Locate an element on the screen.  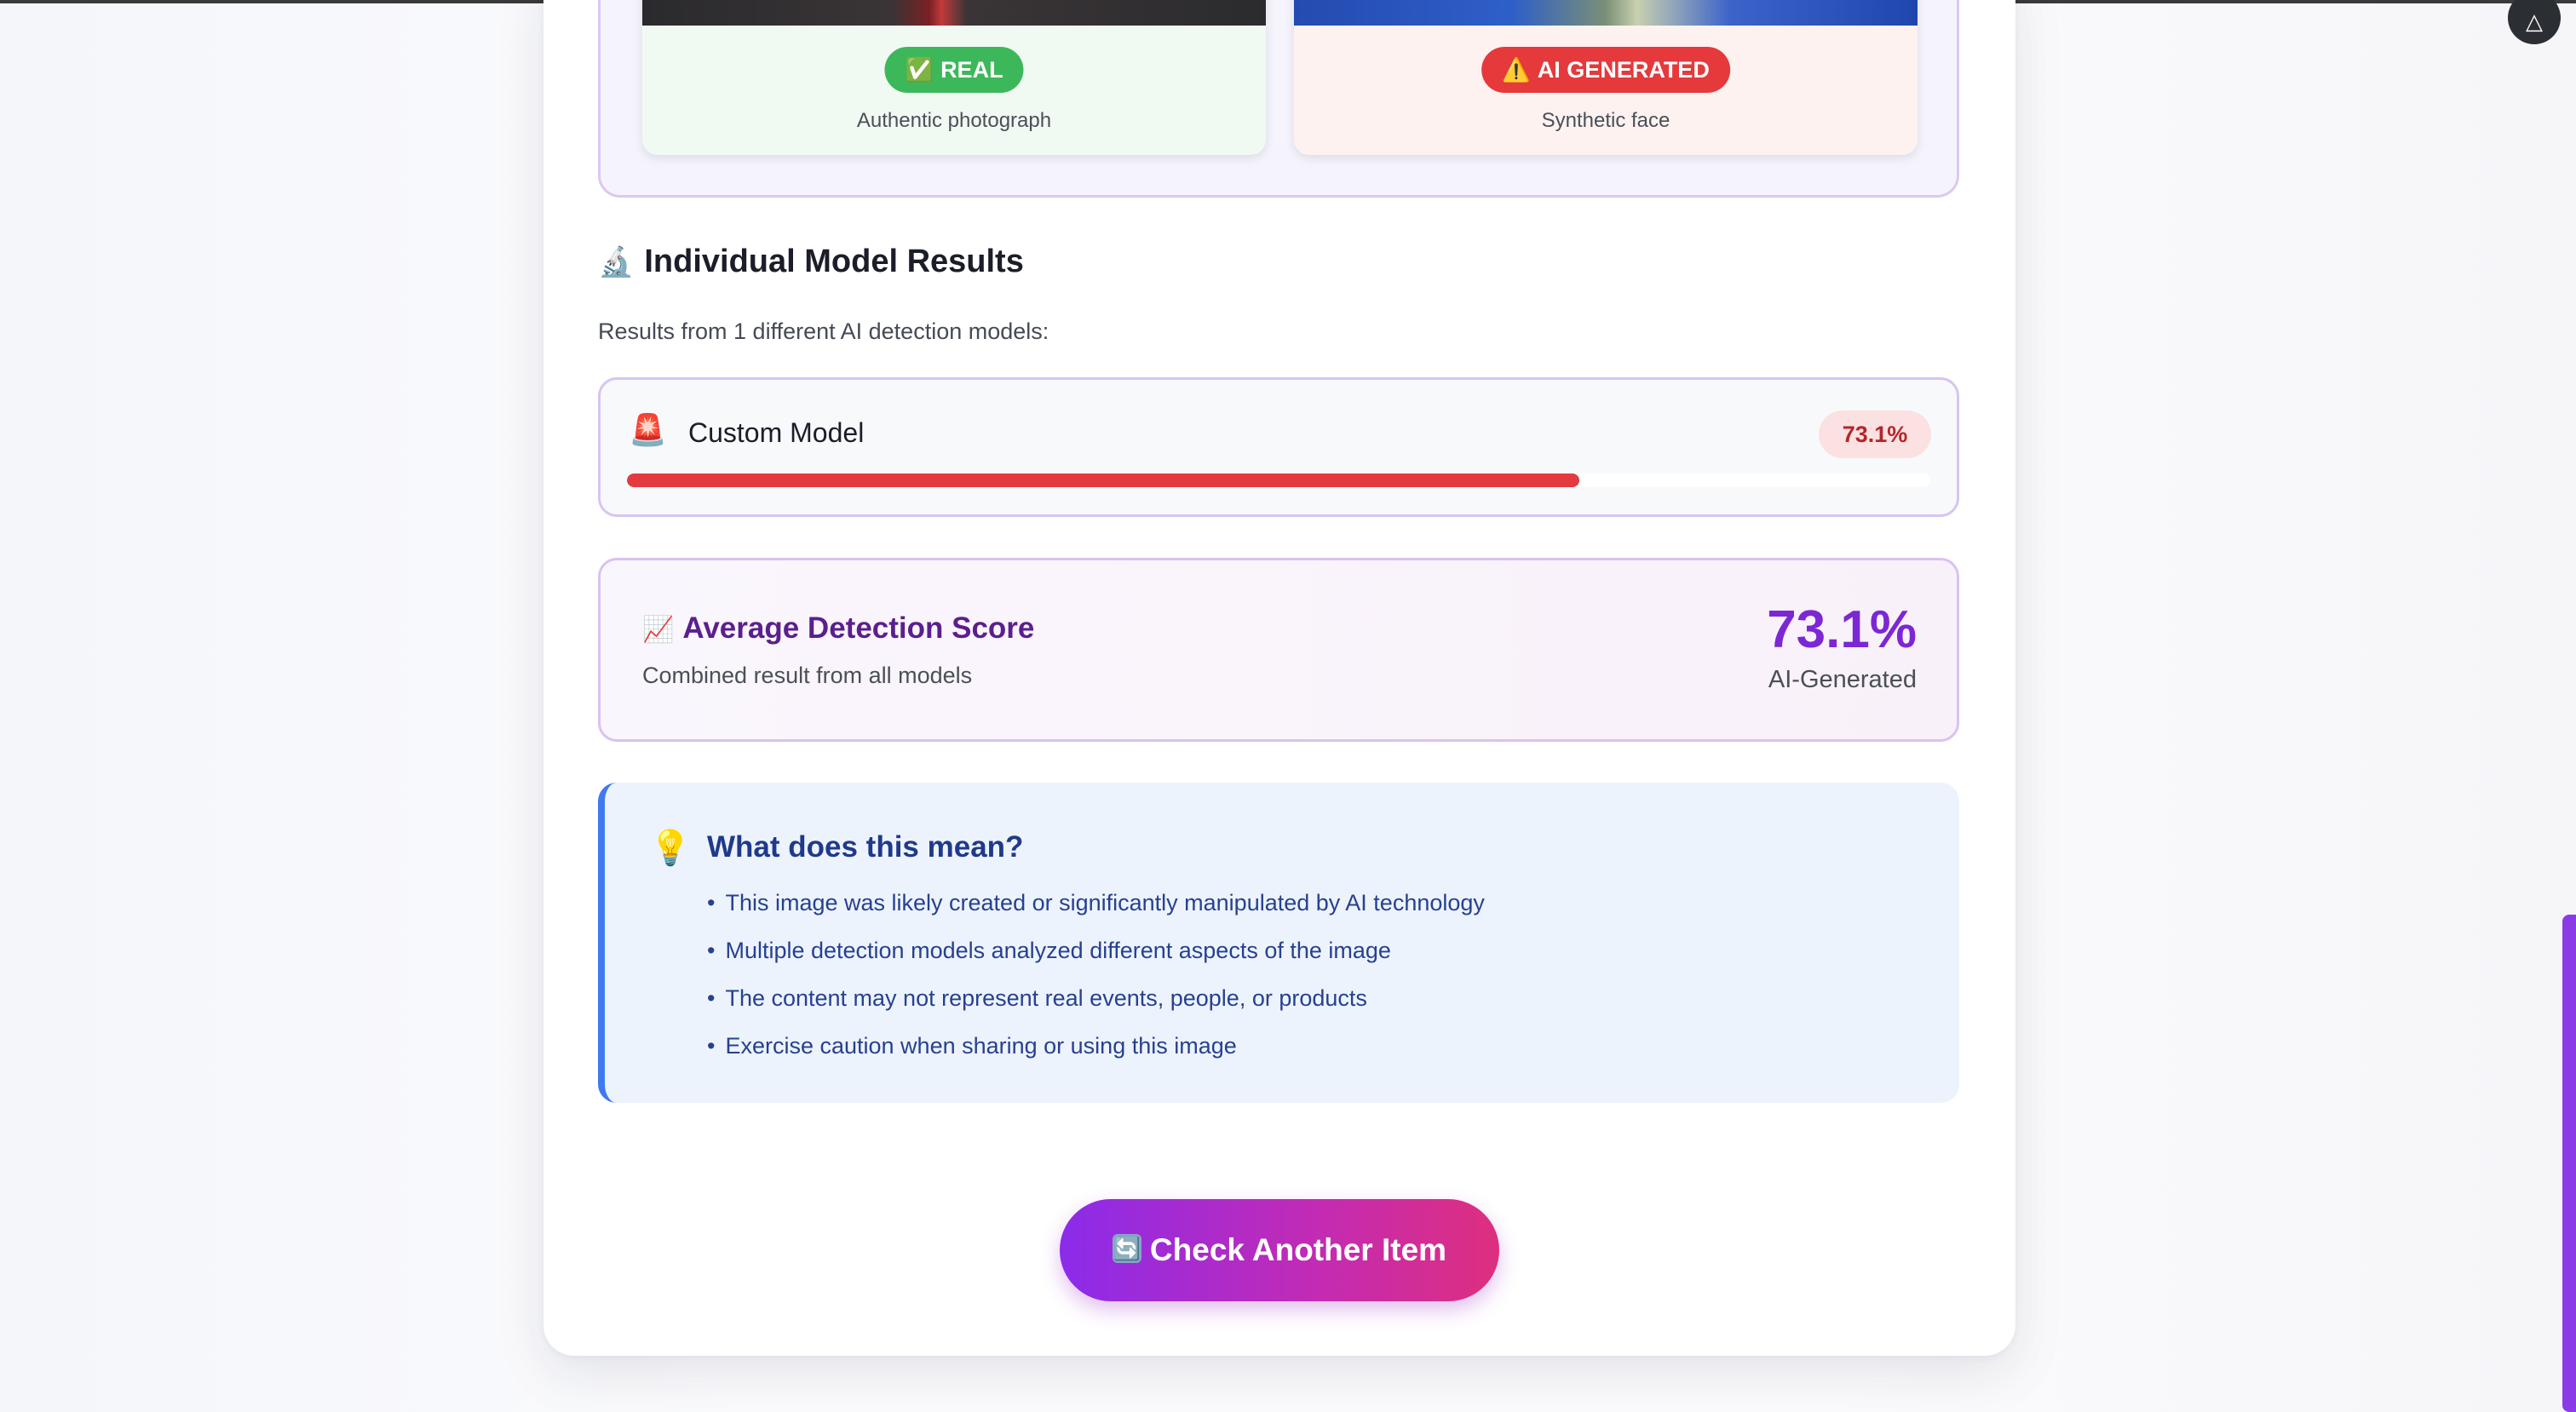
lightbulb-icon: 💡 is located at coordinates (671, 848).